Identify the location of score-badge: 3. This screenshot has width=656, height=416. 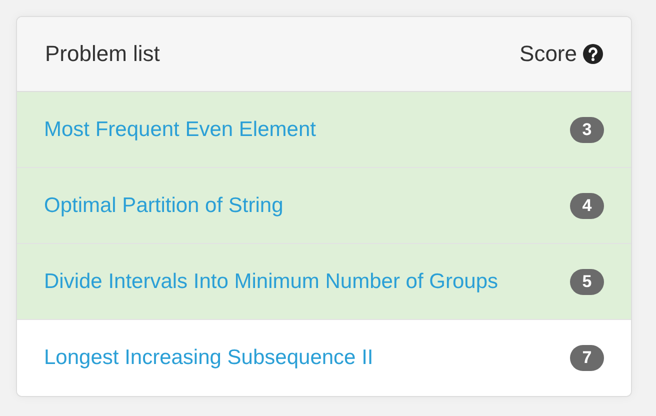
(587, 129).